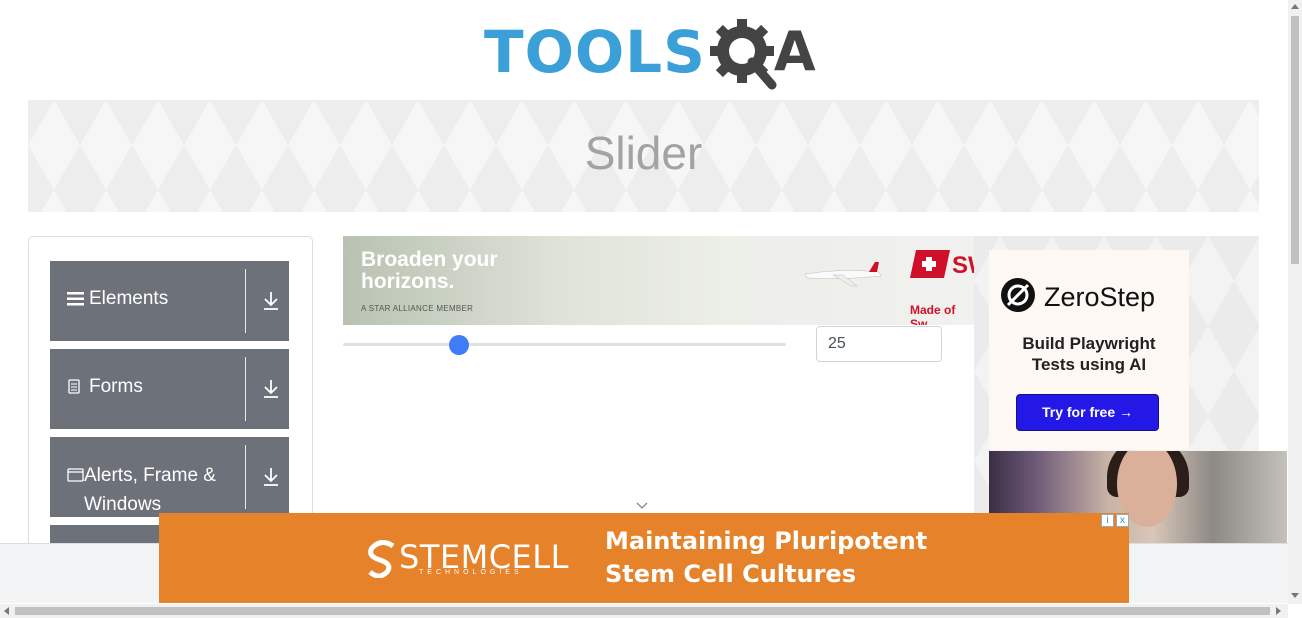 The image size is (1302, 618). I want to click on scroll-left-icon, so click(6, 611).